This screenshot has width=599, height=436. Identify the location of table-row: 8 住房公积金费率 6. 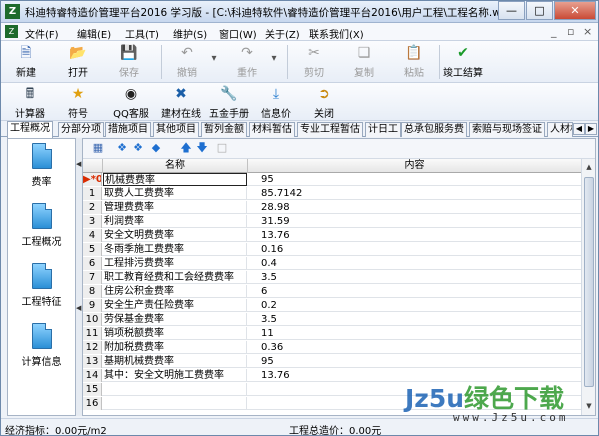
(332, 291).